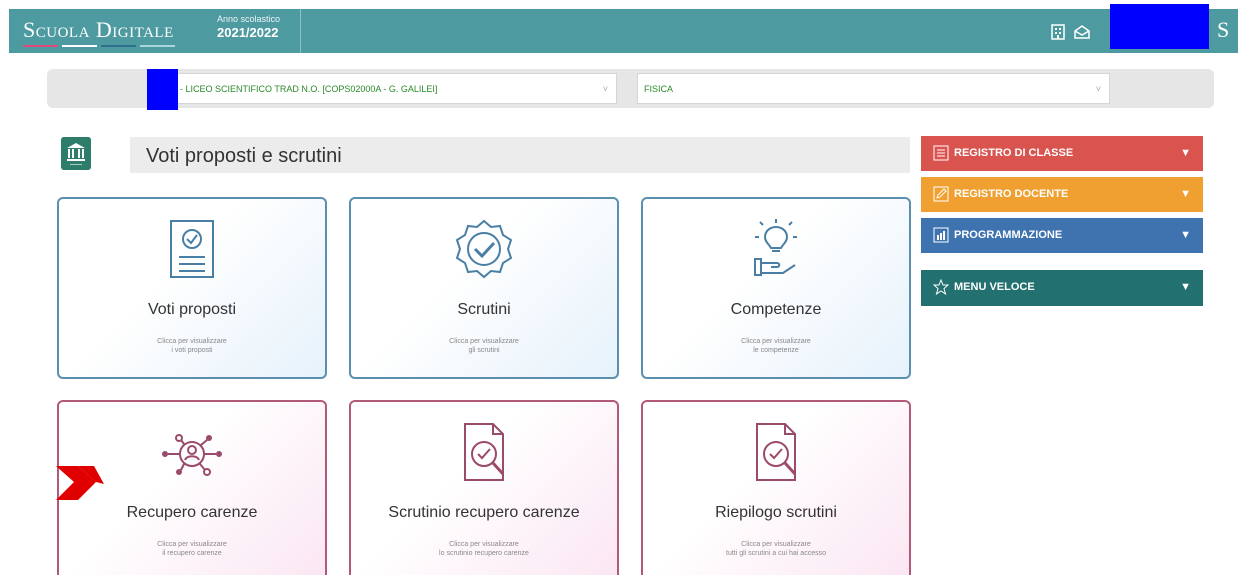 The height and width of the screenshot is (575, 1238). I want to click on card-title: Scrutini, so click(484, 309).